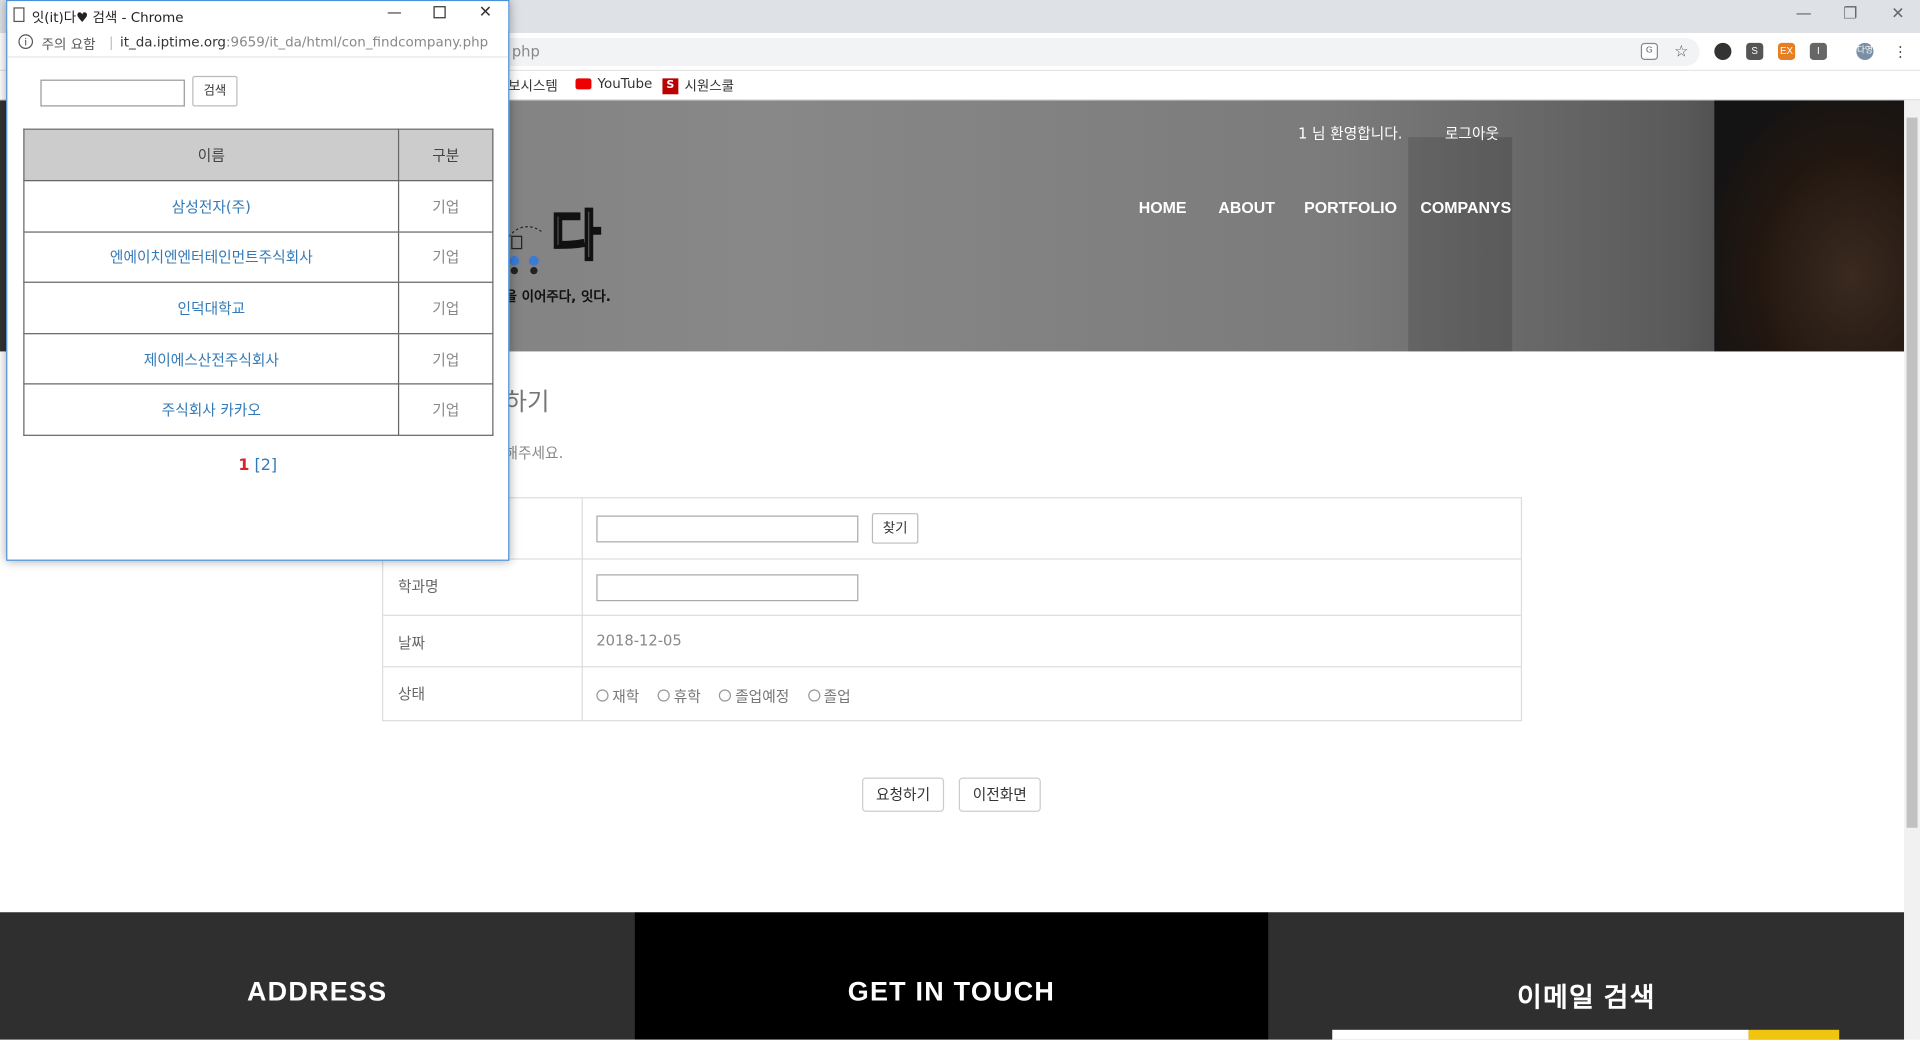 The width and height of the screenshot is (1920, 1040). Describe the element at coordinates (1163, 207) in the screenshot. I see `nav-home: HOME` at that location.